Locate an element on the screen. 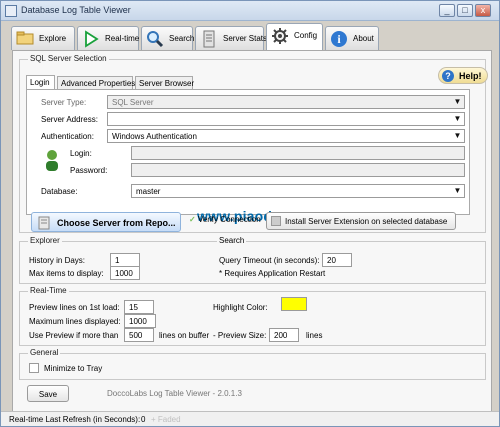  database-combo: master ▼ is located at coordinates (298, 191).